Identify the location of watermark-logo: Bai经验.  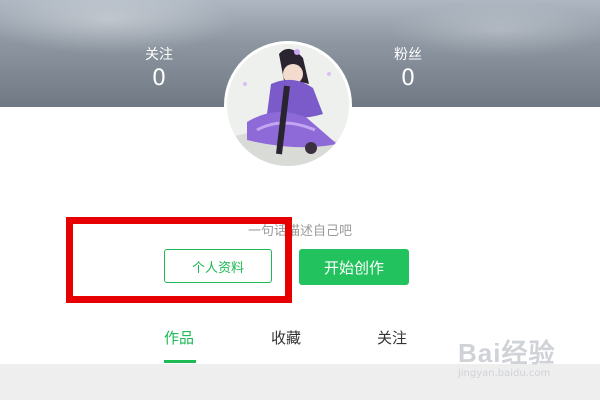
(507, 353).